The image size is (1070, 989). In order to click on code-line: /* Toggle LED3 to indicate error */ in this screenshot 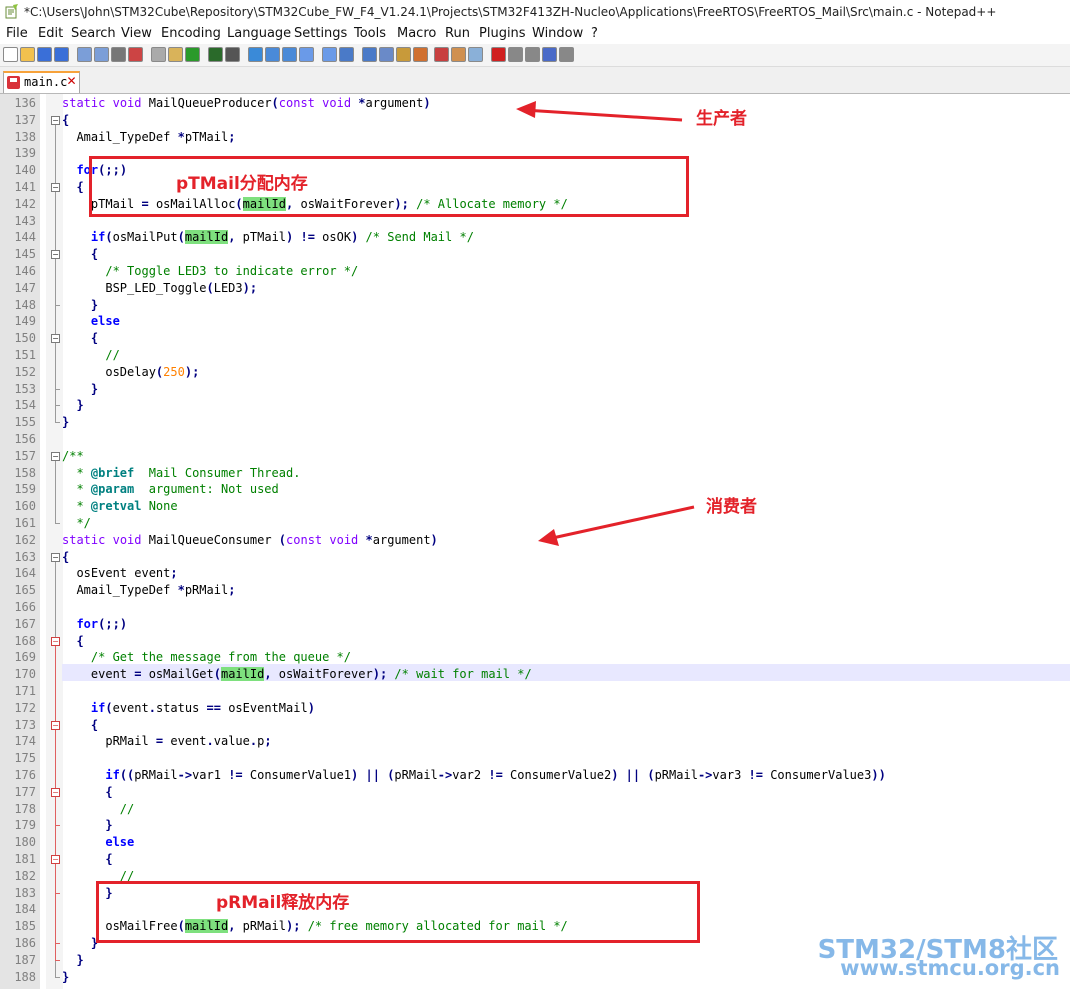, I will do `click(210, 271)`.